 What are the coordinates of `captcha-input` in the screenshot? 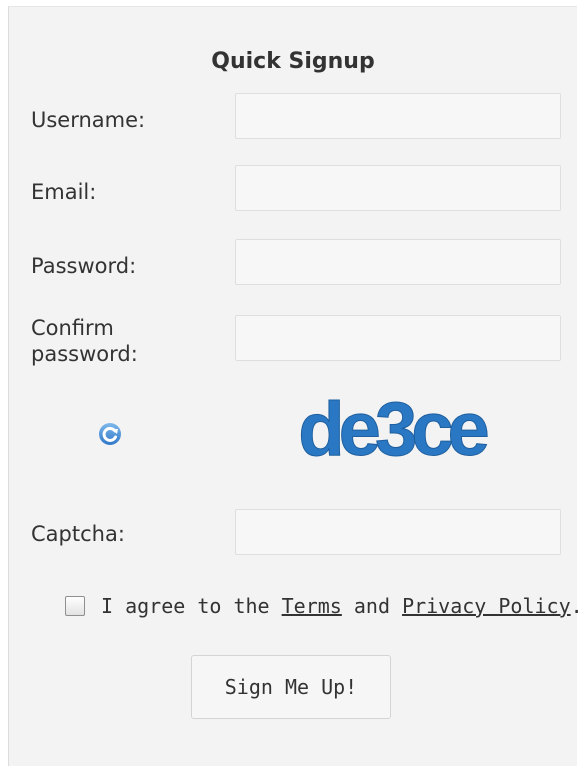 It's located at (398, 532).